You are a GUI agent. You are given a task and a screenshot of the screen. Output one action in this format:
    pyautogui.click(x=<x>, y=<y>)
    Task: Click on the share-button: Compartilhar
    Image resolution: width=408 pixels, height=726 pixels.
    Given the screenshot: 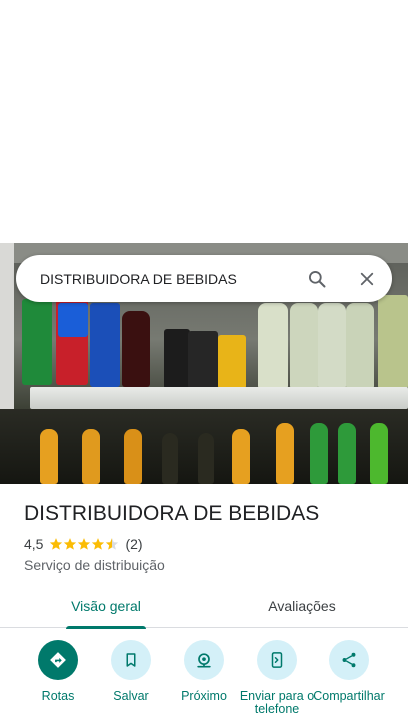 What is the action you would take?
    pyautogui.click(x=349, y=671)
    